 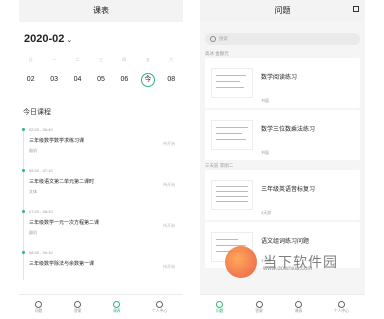 What do you see at coordinates (41, 170) in the screenshot?
I see `course-time: 06:20 - 07:10` at bounding box center [41, 170].